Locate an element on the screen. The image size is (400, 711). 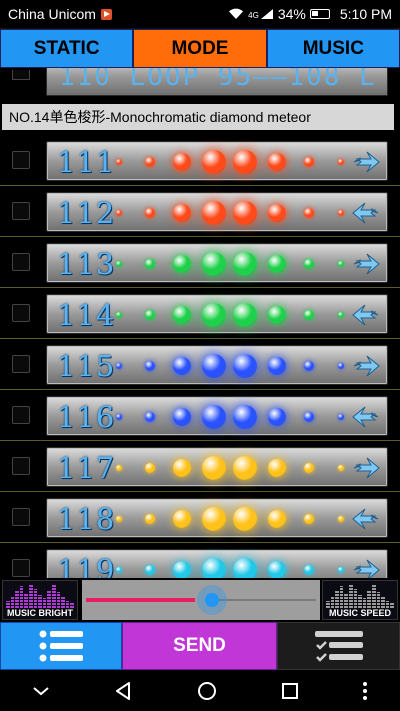
system-nav-bar is located at coordinates (200, 690).